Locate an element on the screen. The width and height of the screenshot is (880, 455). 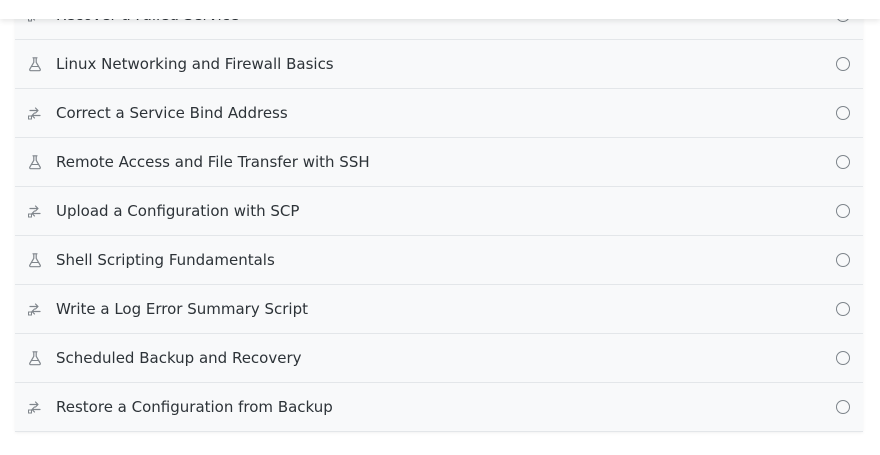
item-title: Shell Scripting Fundamentals is located at coordinates (165, 260).